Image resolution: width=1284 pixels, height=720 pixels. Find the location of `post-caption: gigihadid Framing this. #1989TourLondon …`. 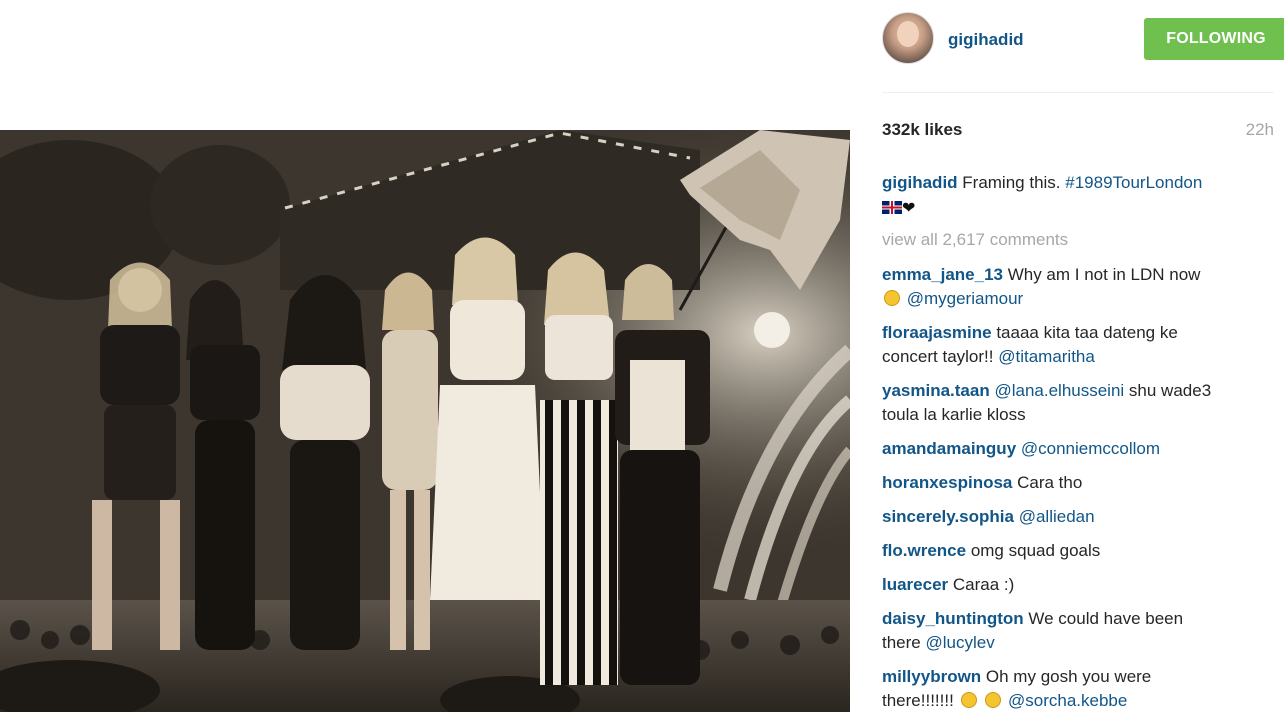

post-caption: gigihadid Framing this. #1989TourLondon … is located at coordinates (1078, 195).